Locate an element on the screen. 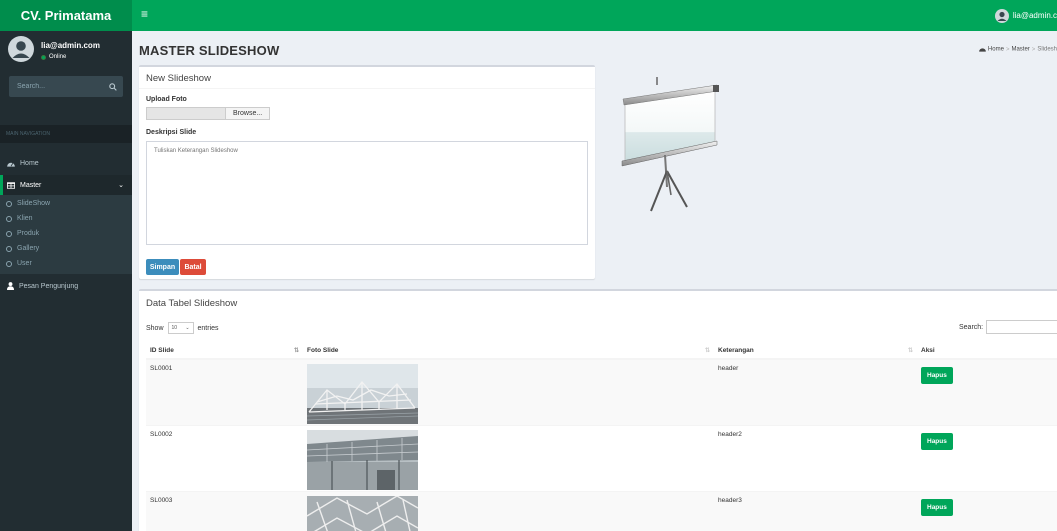 This screenshot has width=1057, height=531. sidebar-subitem-produk: Produk is located at coordinates (22, 233).